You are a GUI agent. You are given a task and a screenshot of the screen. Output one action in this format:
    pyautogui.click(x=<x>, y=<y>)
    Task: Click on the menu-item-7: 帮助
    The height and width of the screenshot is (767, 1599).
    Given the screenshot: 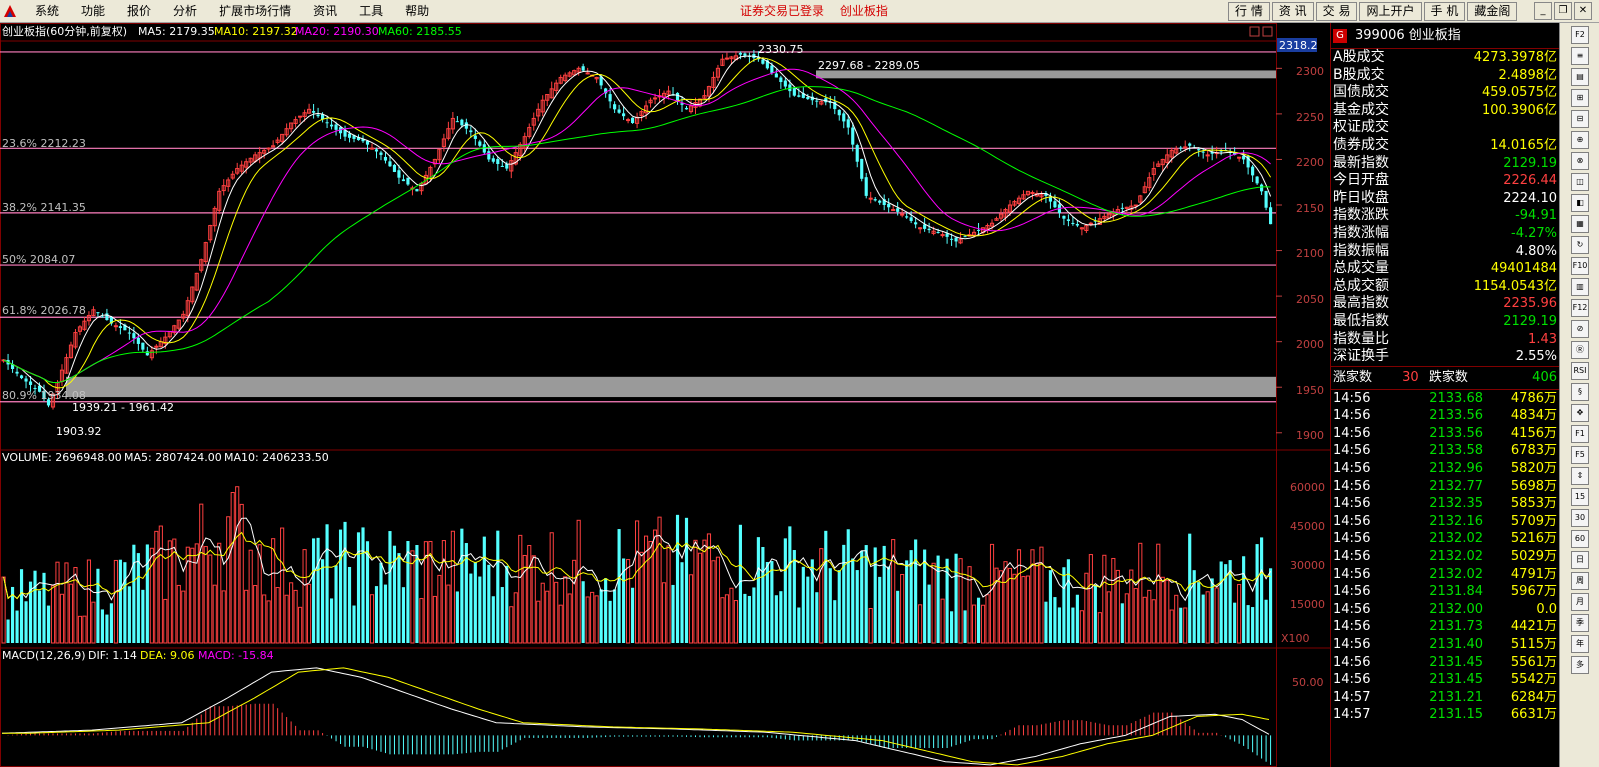 What is the action you would take?
    pyautogui.click(x=417, y=11)
    